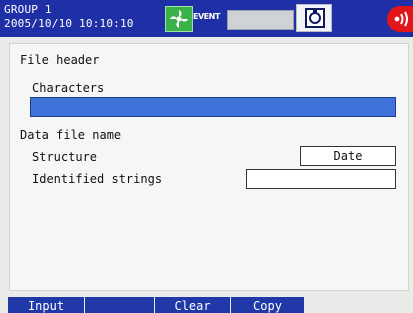 This screenshot has width=413, height=313. I want to click on event-fan-icon, so click(179, 19).